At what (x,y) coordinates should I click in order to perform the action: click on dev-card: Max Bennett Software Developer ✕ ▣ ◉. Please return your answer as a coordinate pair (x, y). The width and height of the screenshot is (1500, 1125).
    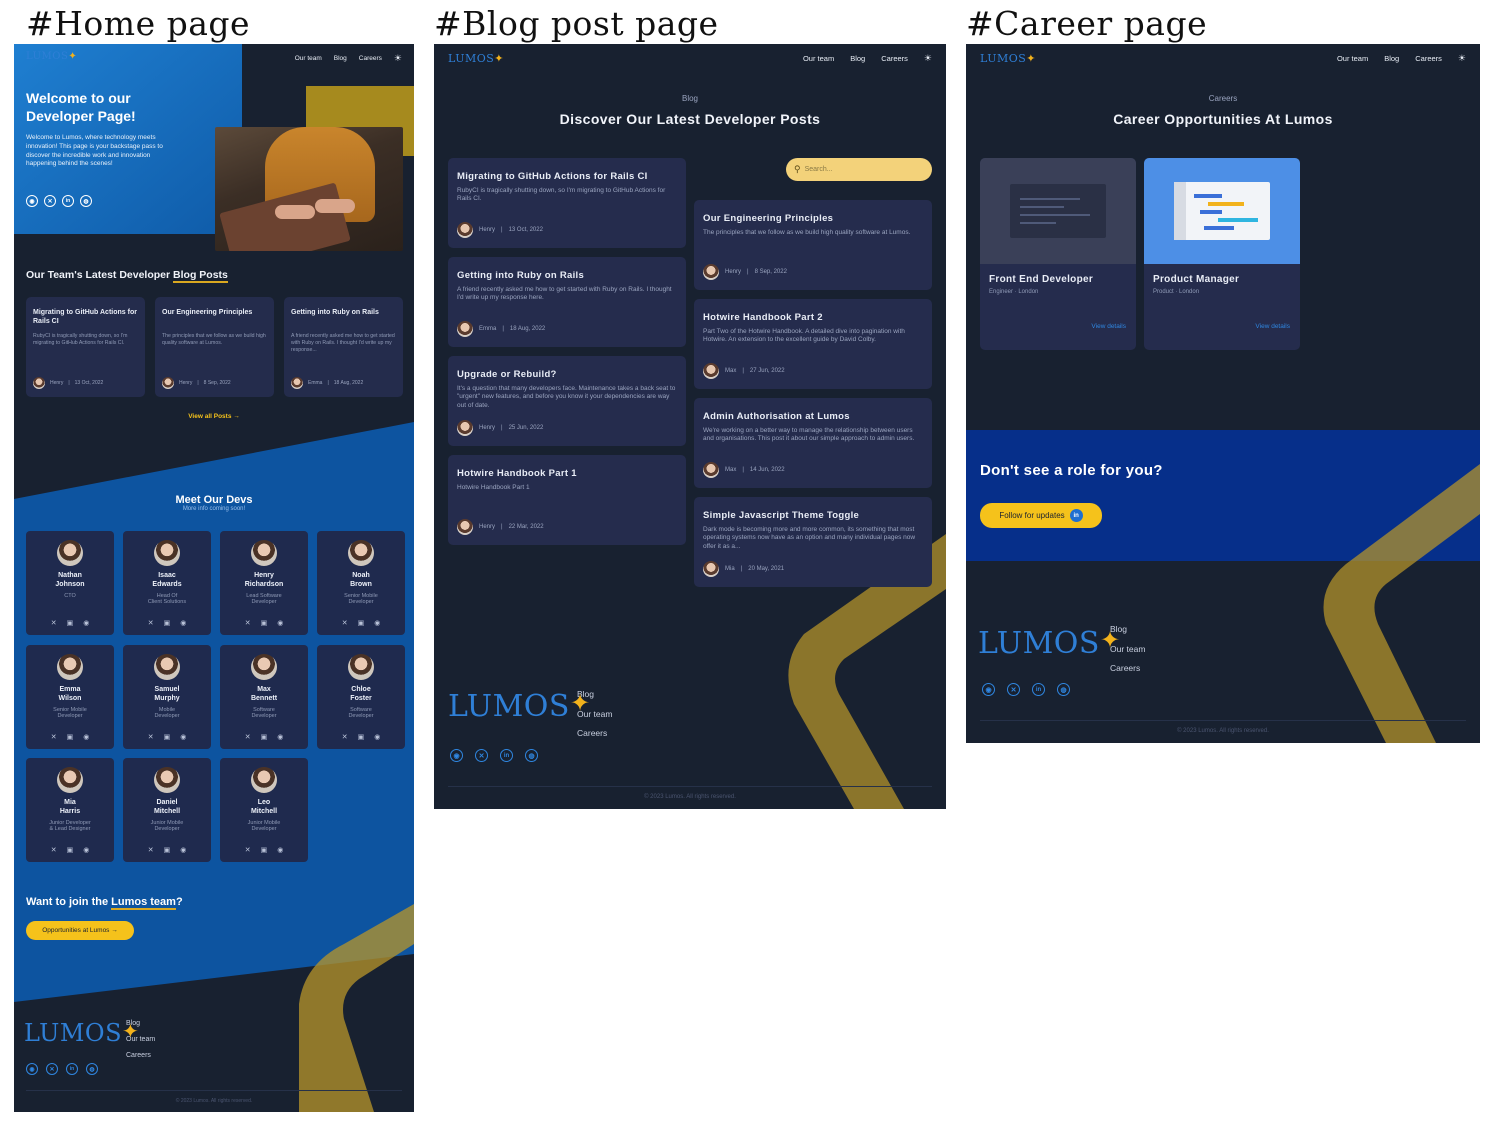
    Looking at the image, I should click on (264, 697).